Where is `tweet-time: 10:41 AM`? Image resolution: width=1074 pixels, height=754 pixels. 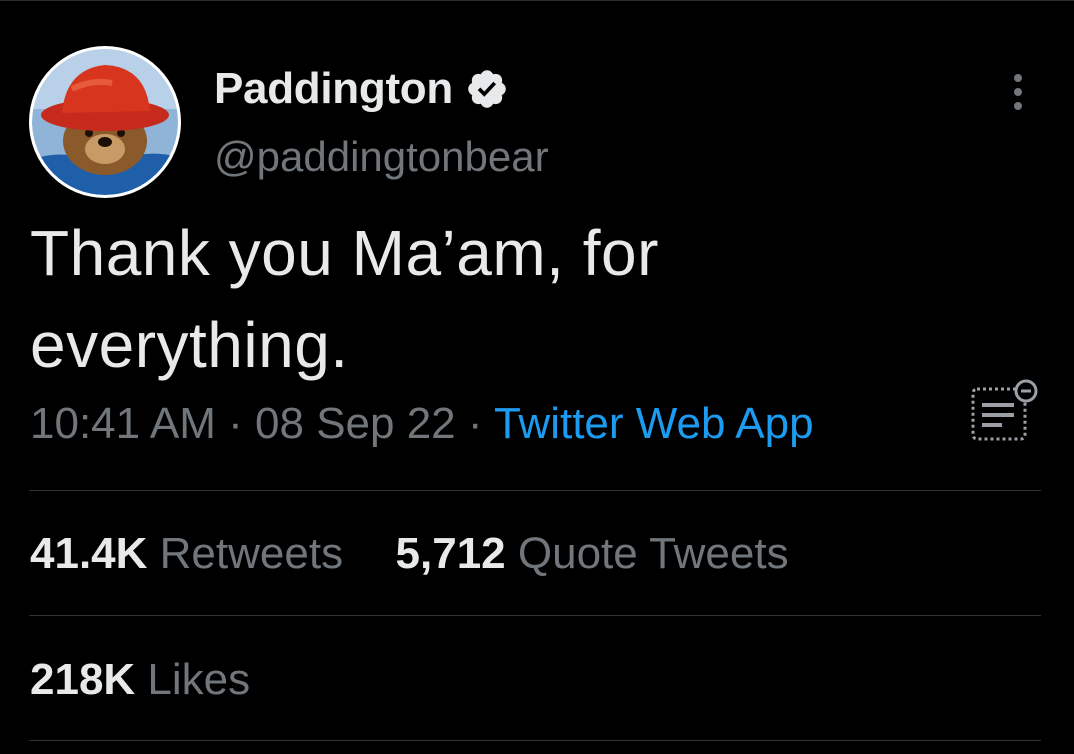 tweet-time: 10:41 AM is located at coordinates (123, 423).